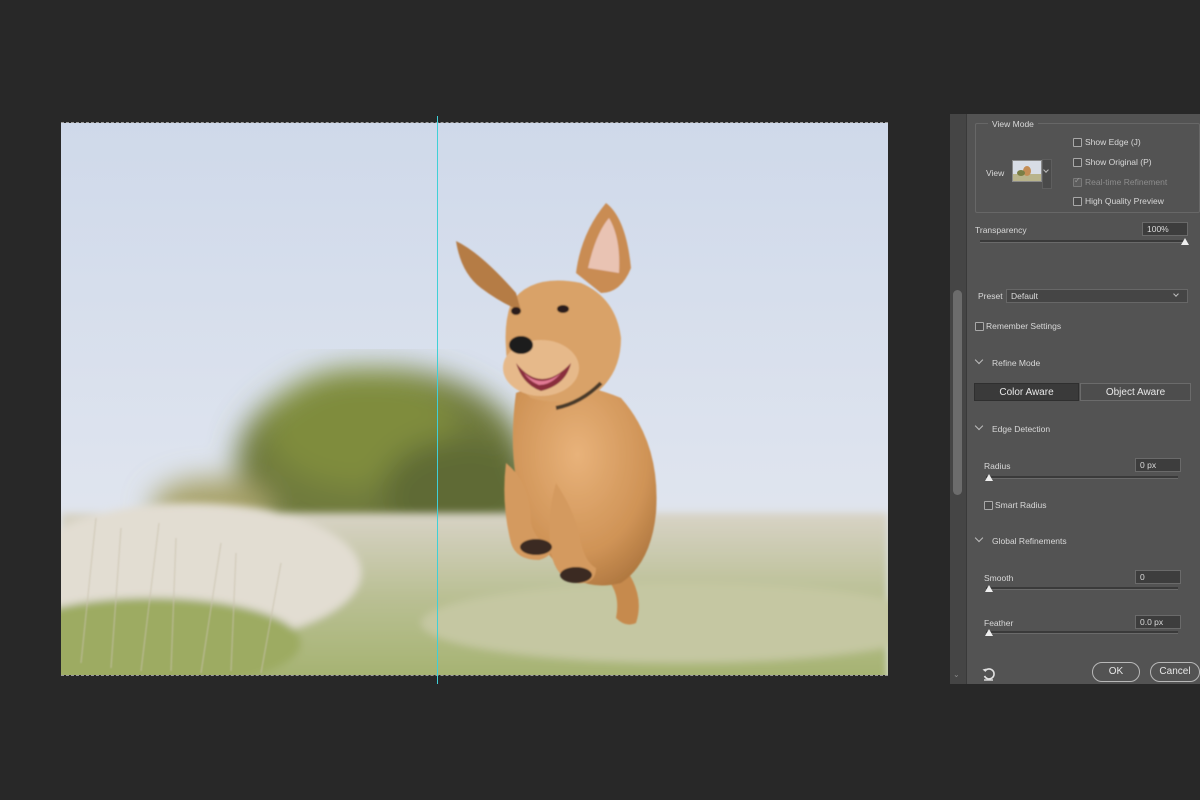 The image size is (1200, 800). I want to click on refine-mode-title: Refine Mode, so click(1016, 363).